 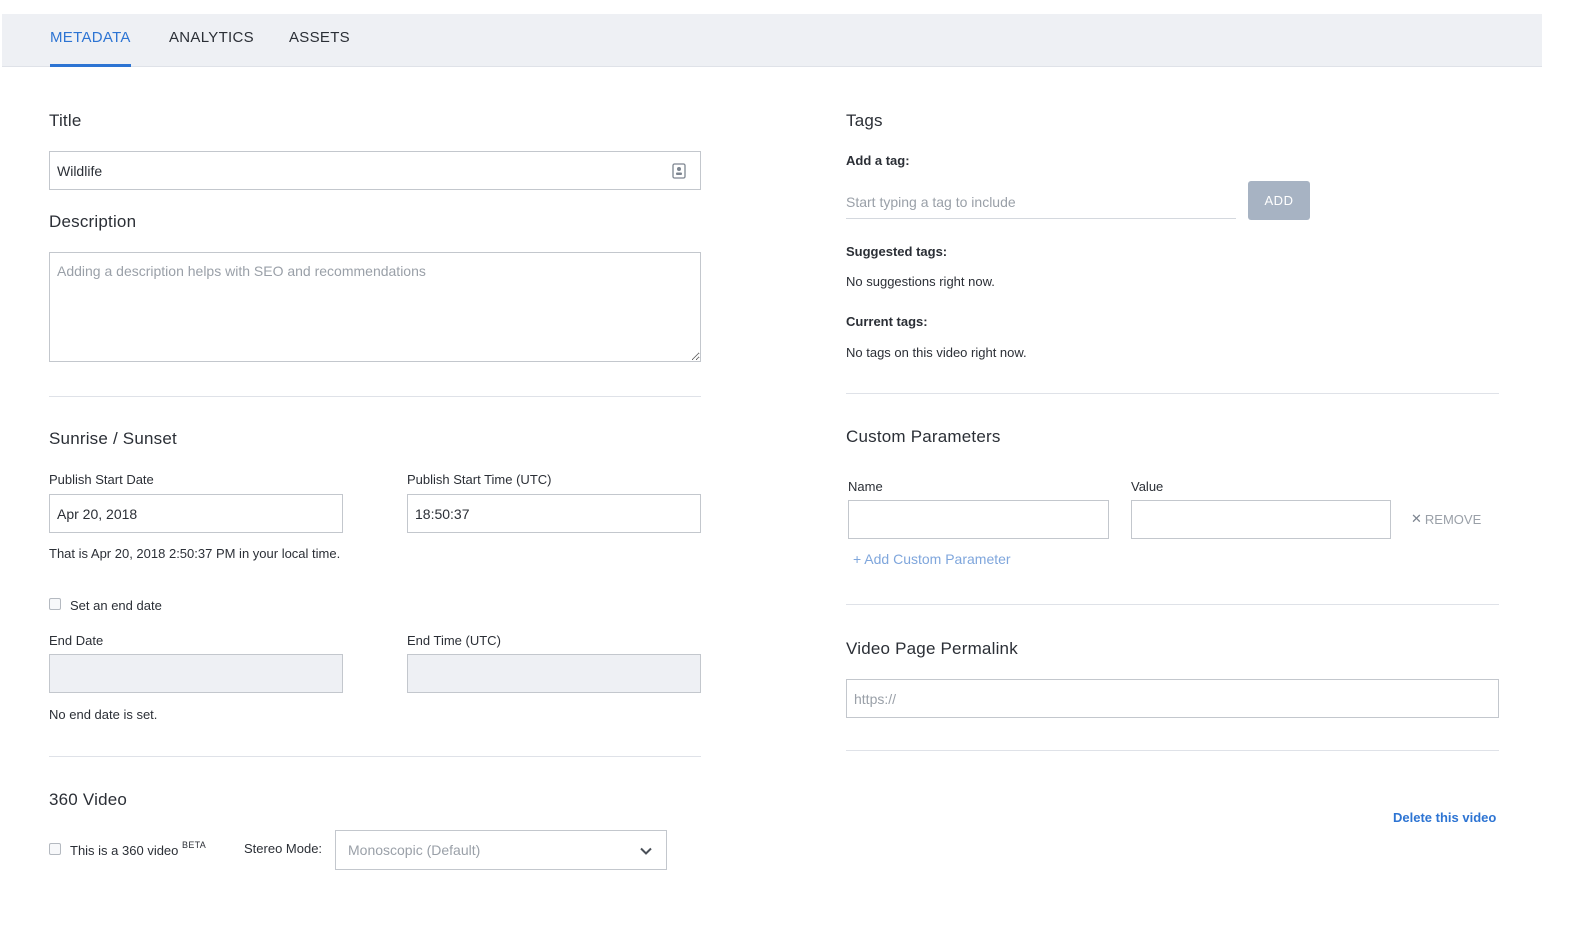 I want to click on param-name-label: Name, so click(x=865, y=486).